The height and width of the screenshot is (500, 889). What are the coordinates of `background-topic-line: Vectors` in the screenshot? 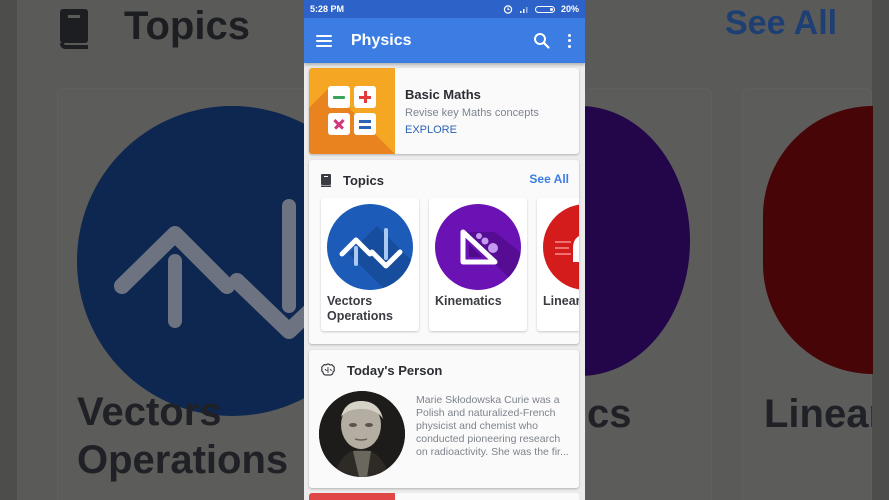 It's located at (149, 412).